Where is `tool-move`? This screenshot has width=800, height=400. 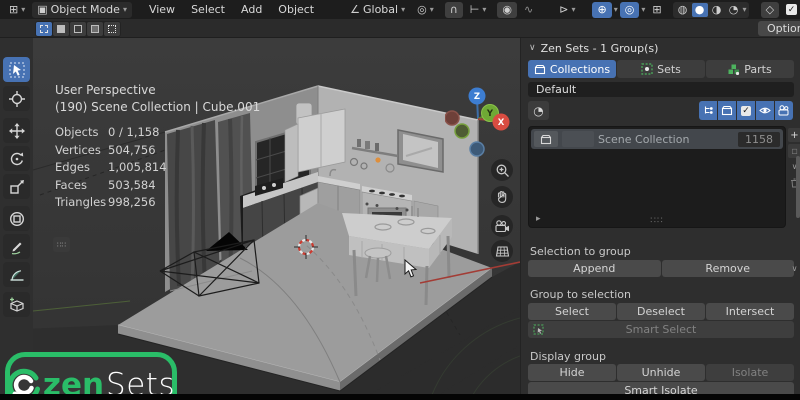
tool-move is located at coordinates (16, 130).